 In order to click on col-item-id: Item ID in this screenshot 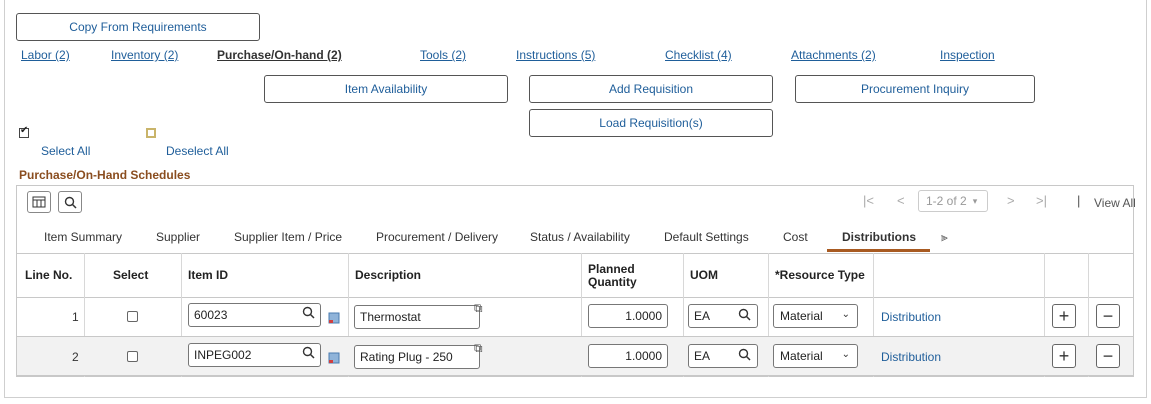, I will do `click(208, 275)`.